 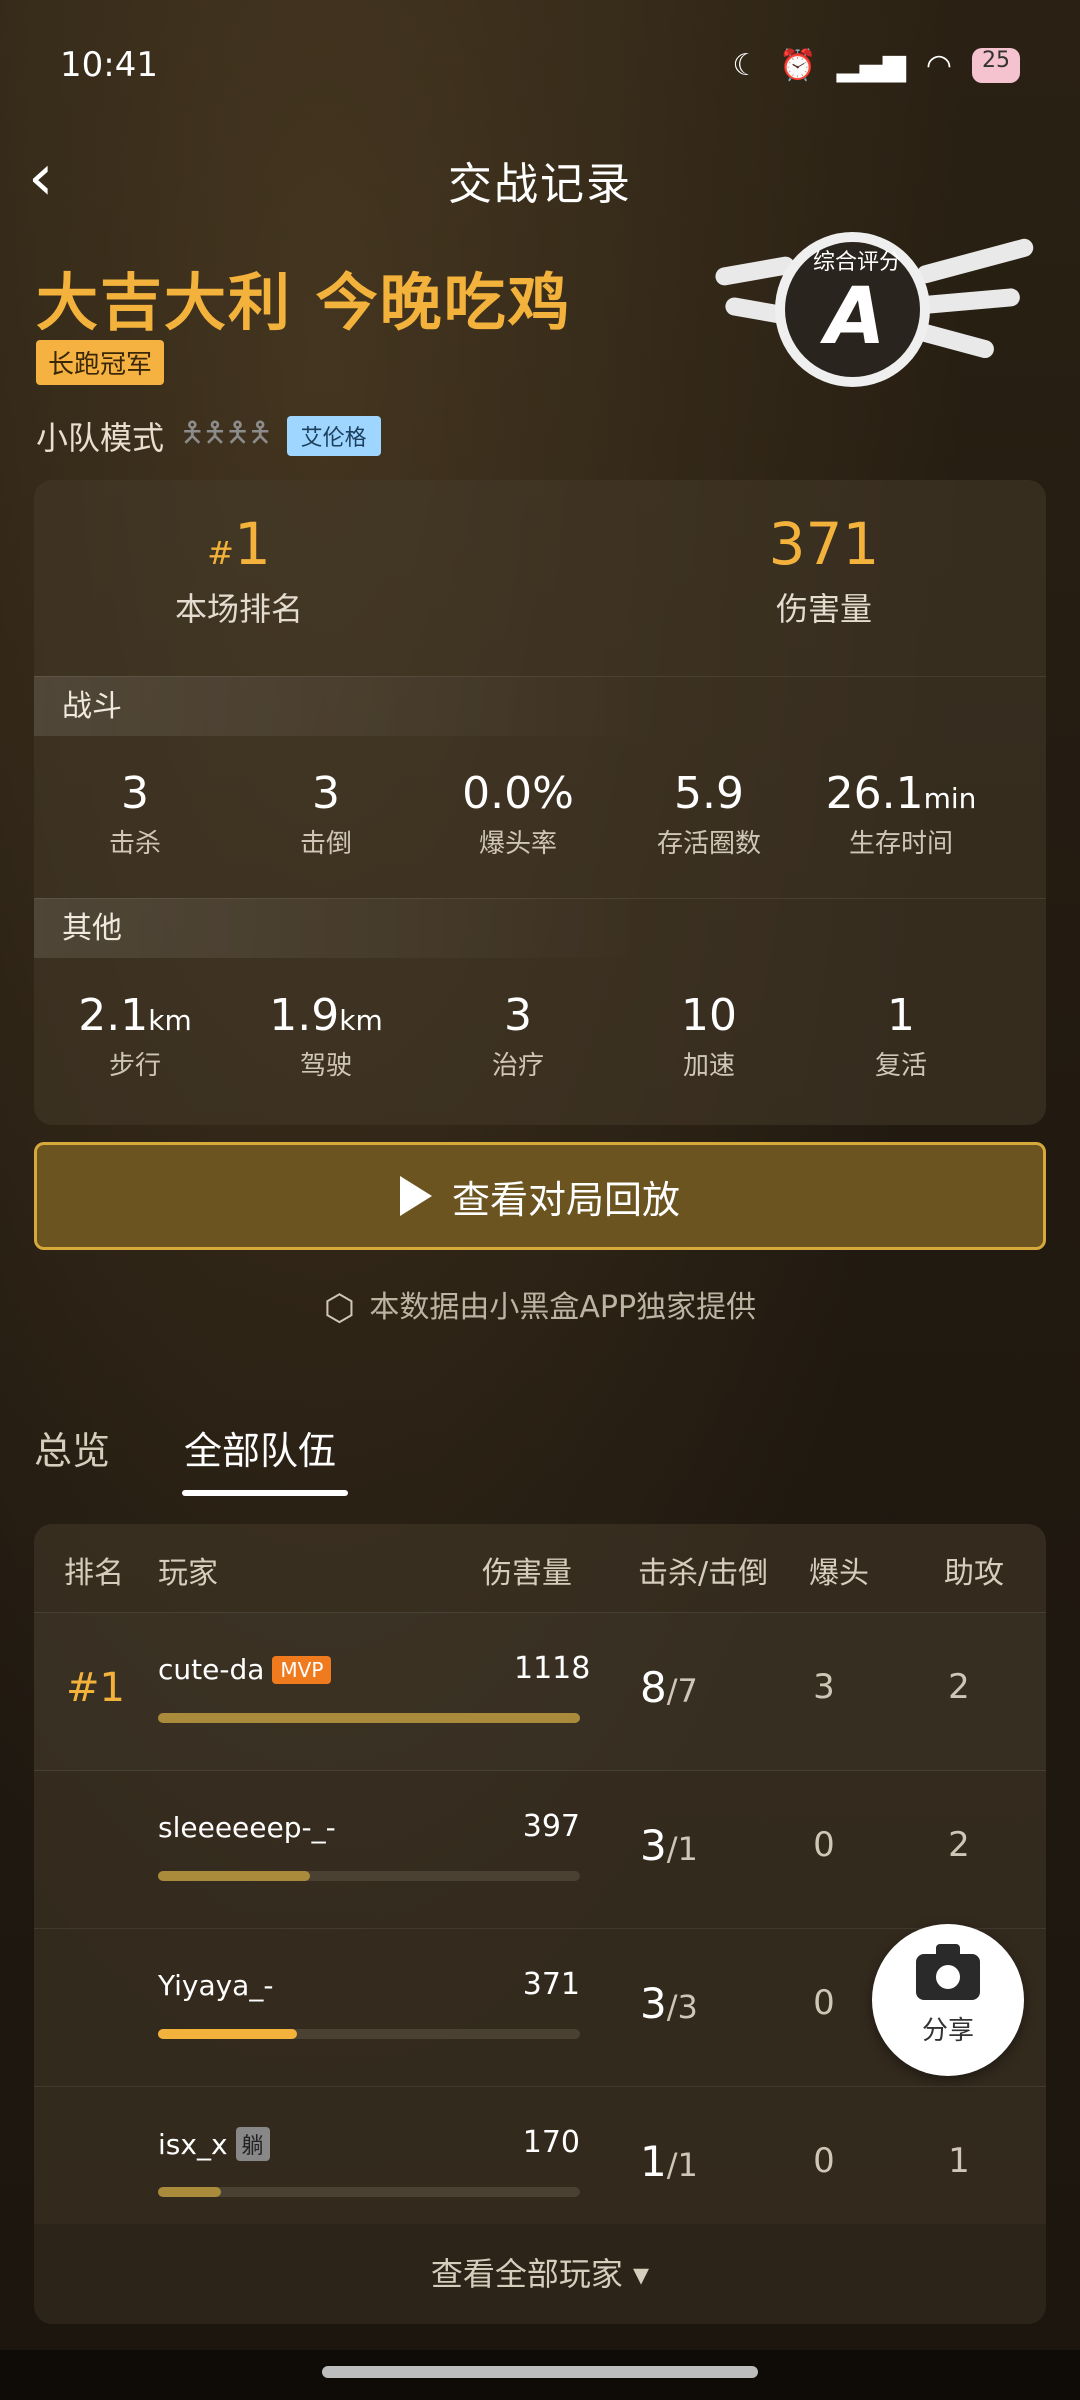 I want to click on home-indicator, so click(x=540, y=2372).